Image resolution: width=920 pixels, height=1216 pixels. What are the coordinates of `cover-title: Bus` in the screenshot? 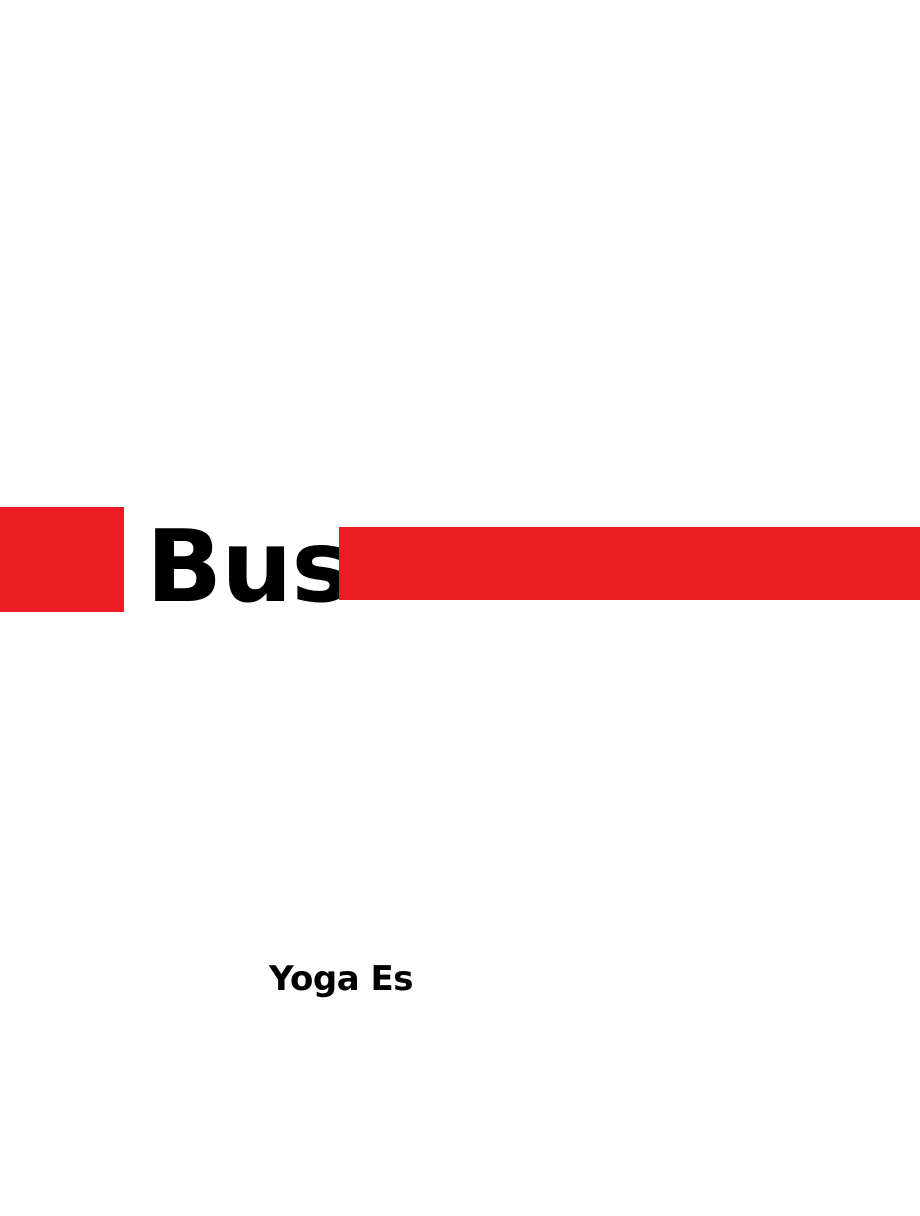 It's located at (248, 566).